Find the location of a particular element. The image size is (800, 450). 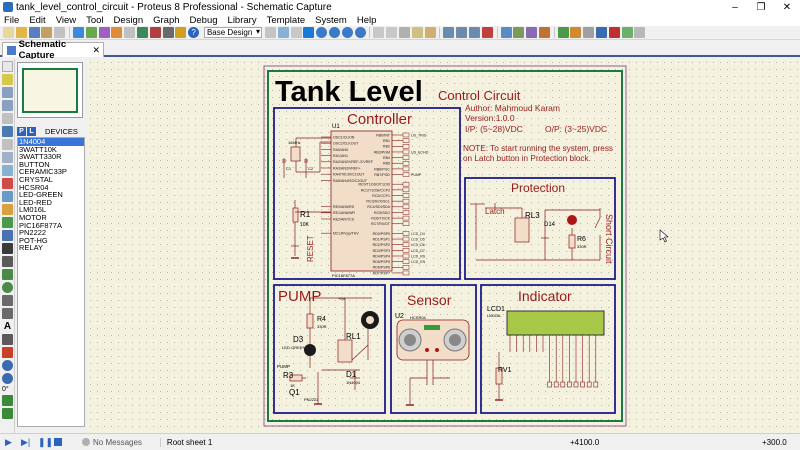

close-button: ✕ is located at coordinates (787, 7).